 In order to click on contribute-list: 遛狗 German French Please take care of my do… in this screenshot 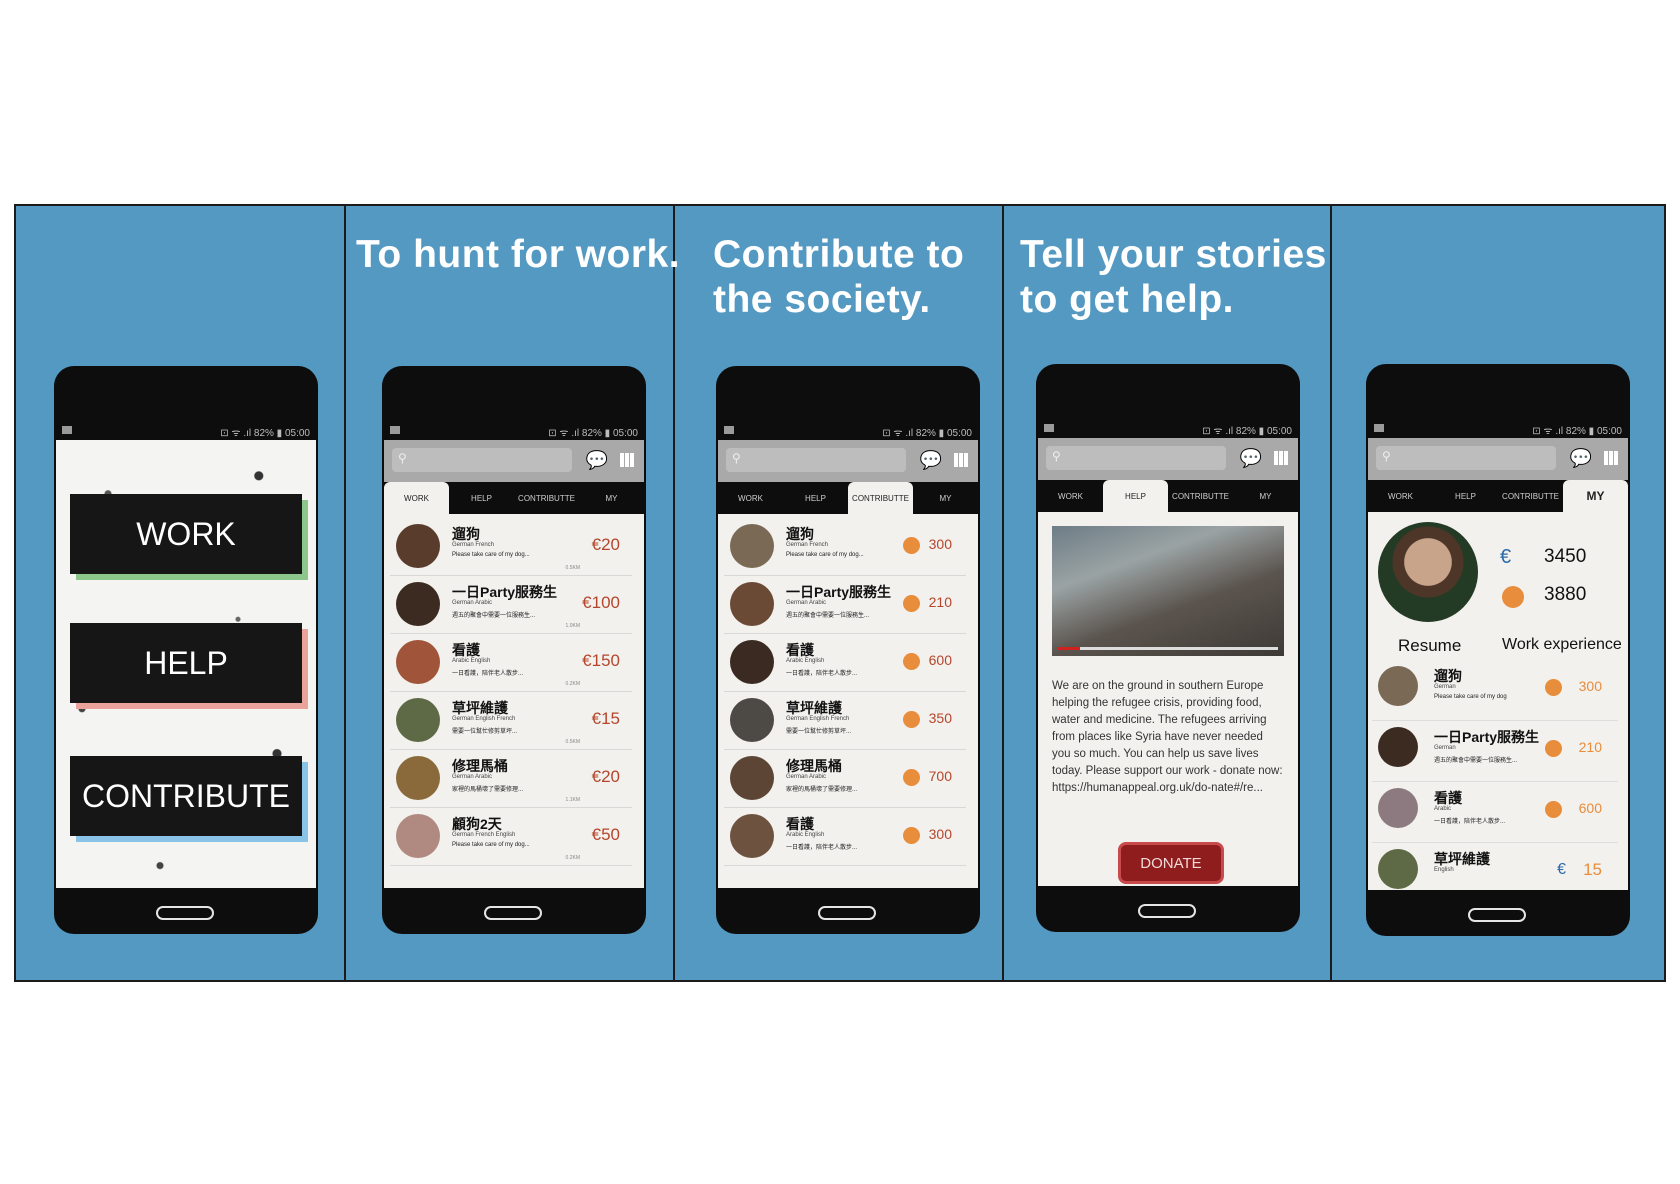, I will do `click(848, 692)`.